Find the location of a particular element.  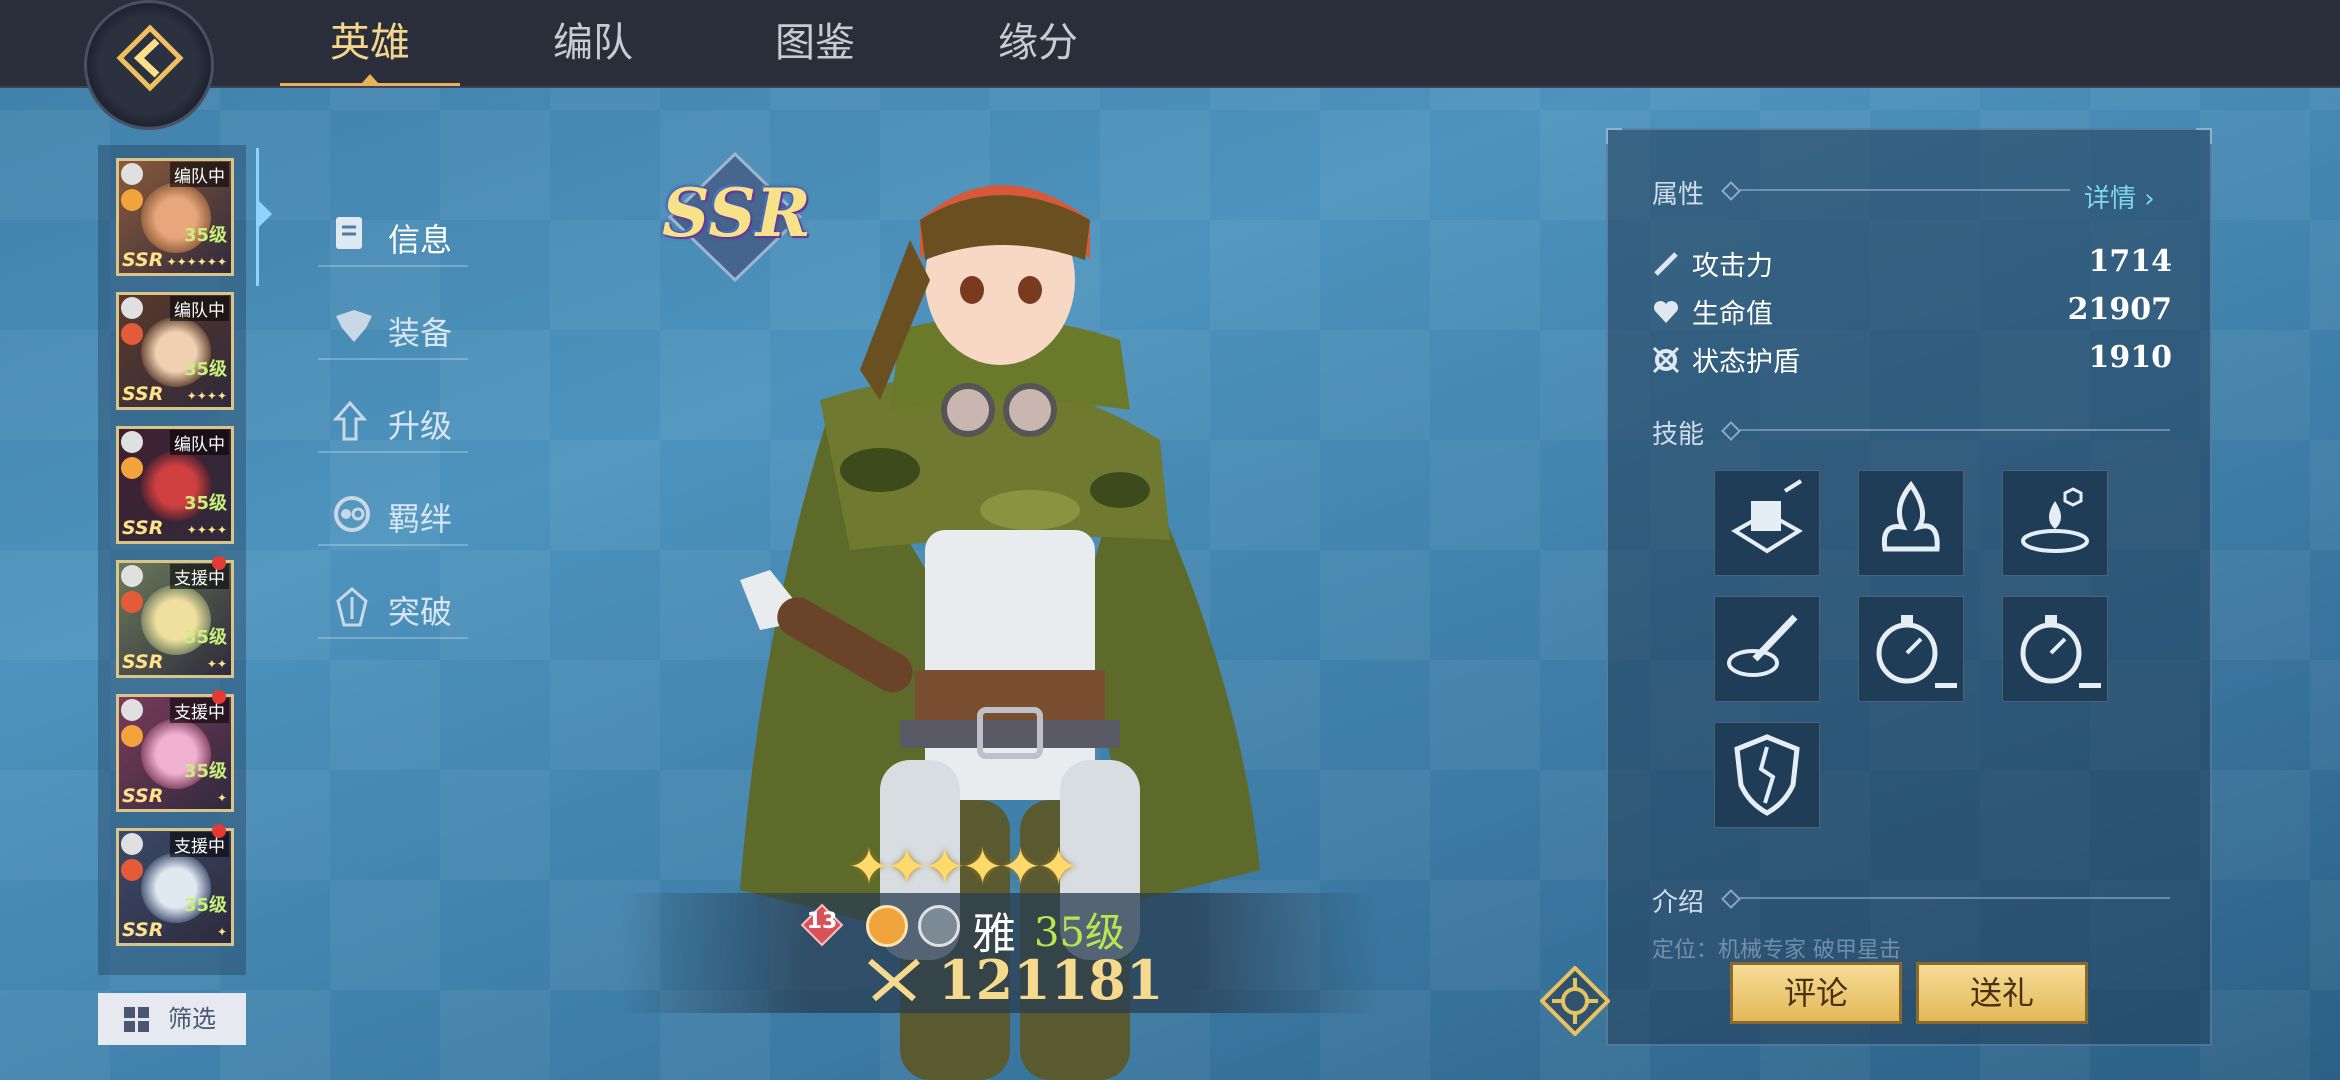

broken-shield-skill-icon is located at coordinates (1767, 775).